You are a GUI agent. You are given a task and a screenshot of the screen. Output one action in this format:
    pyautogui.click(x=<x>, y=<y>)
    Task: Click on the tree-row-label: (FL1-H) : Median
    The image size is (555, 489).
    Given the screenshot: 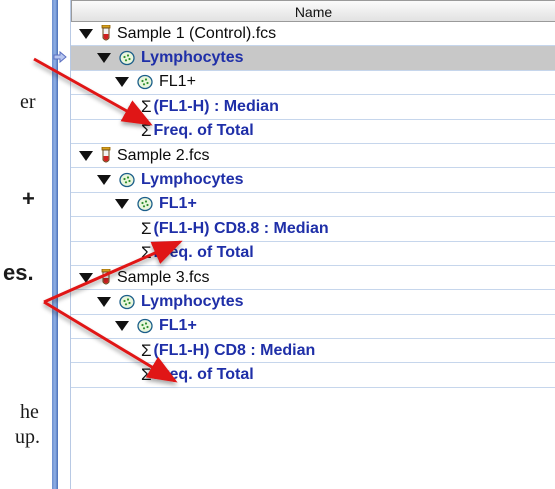 What is the action you would take?
    pyautogui.click(x=216, y=106)
    